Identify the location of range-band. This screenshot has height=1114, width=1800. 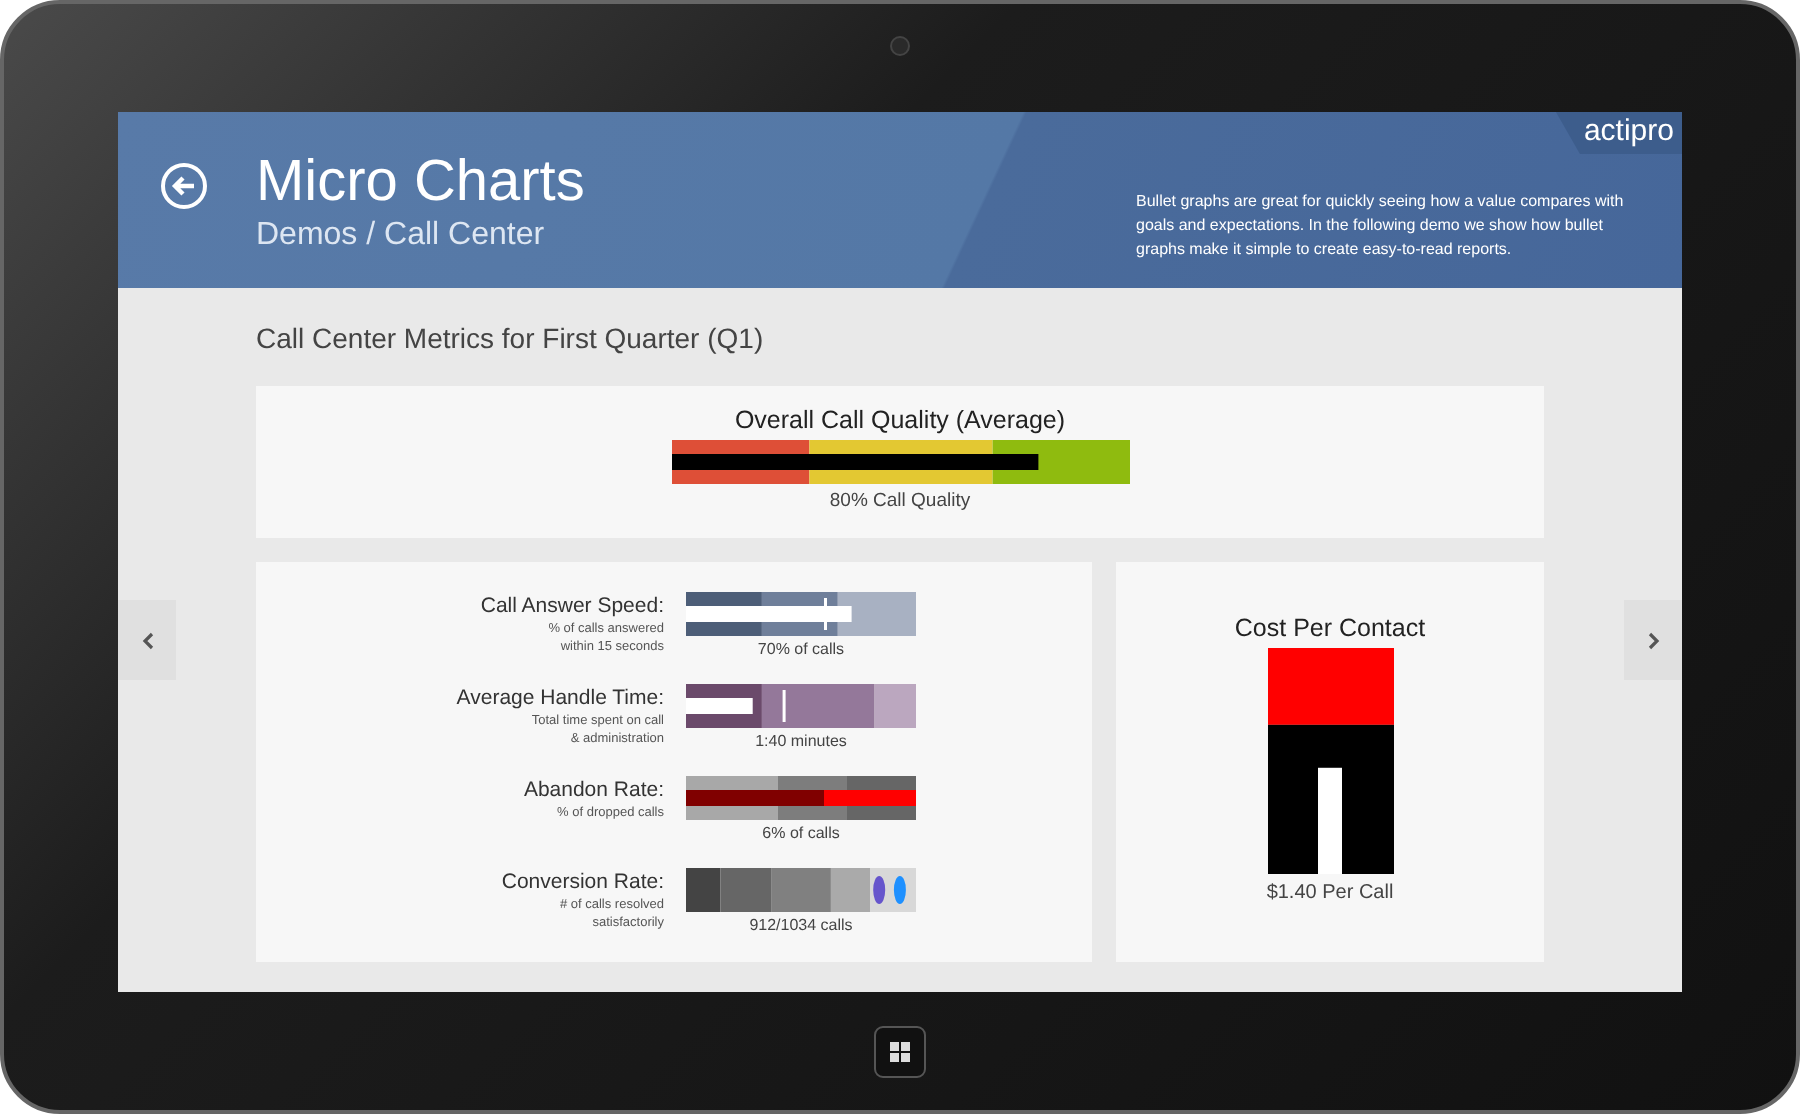
(876, 614).